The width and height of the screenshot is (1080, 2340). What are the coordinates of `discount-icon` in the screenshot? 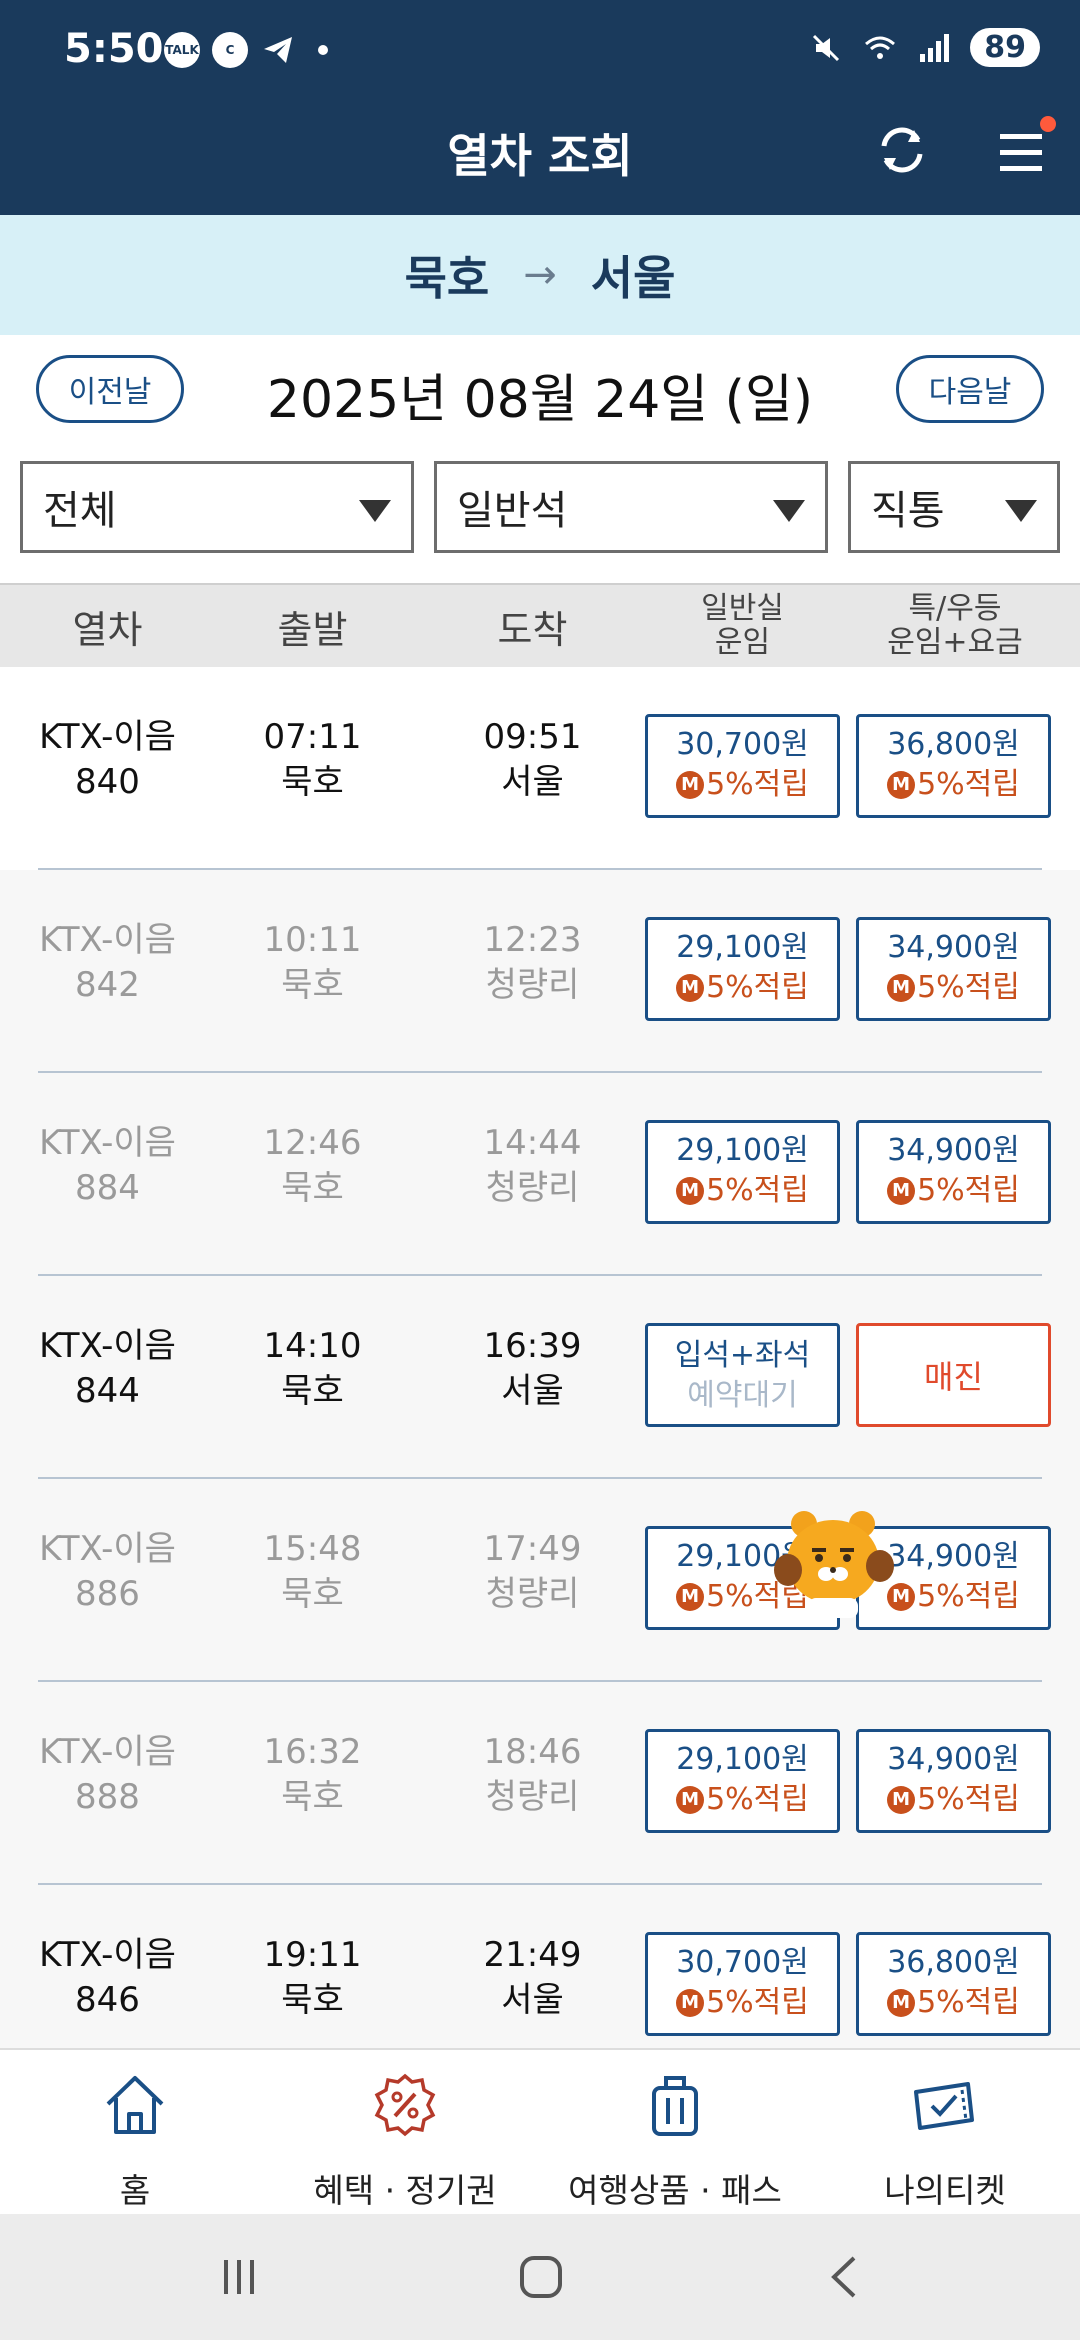 It's located at (405, 2105).